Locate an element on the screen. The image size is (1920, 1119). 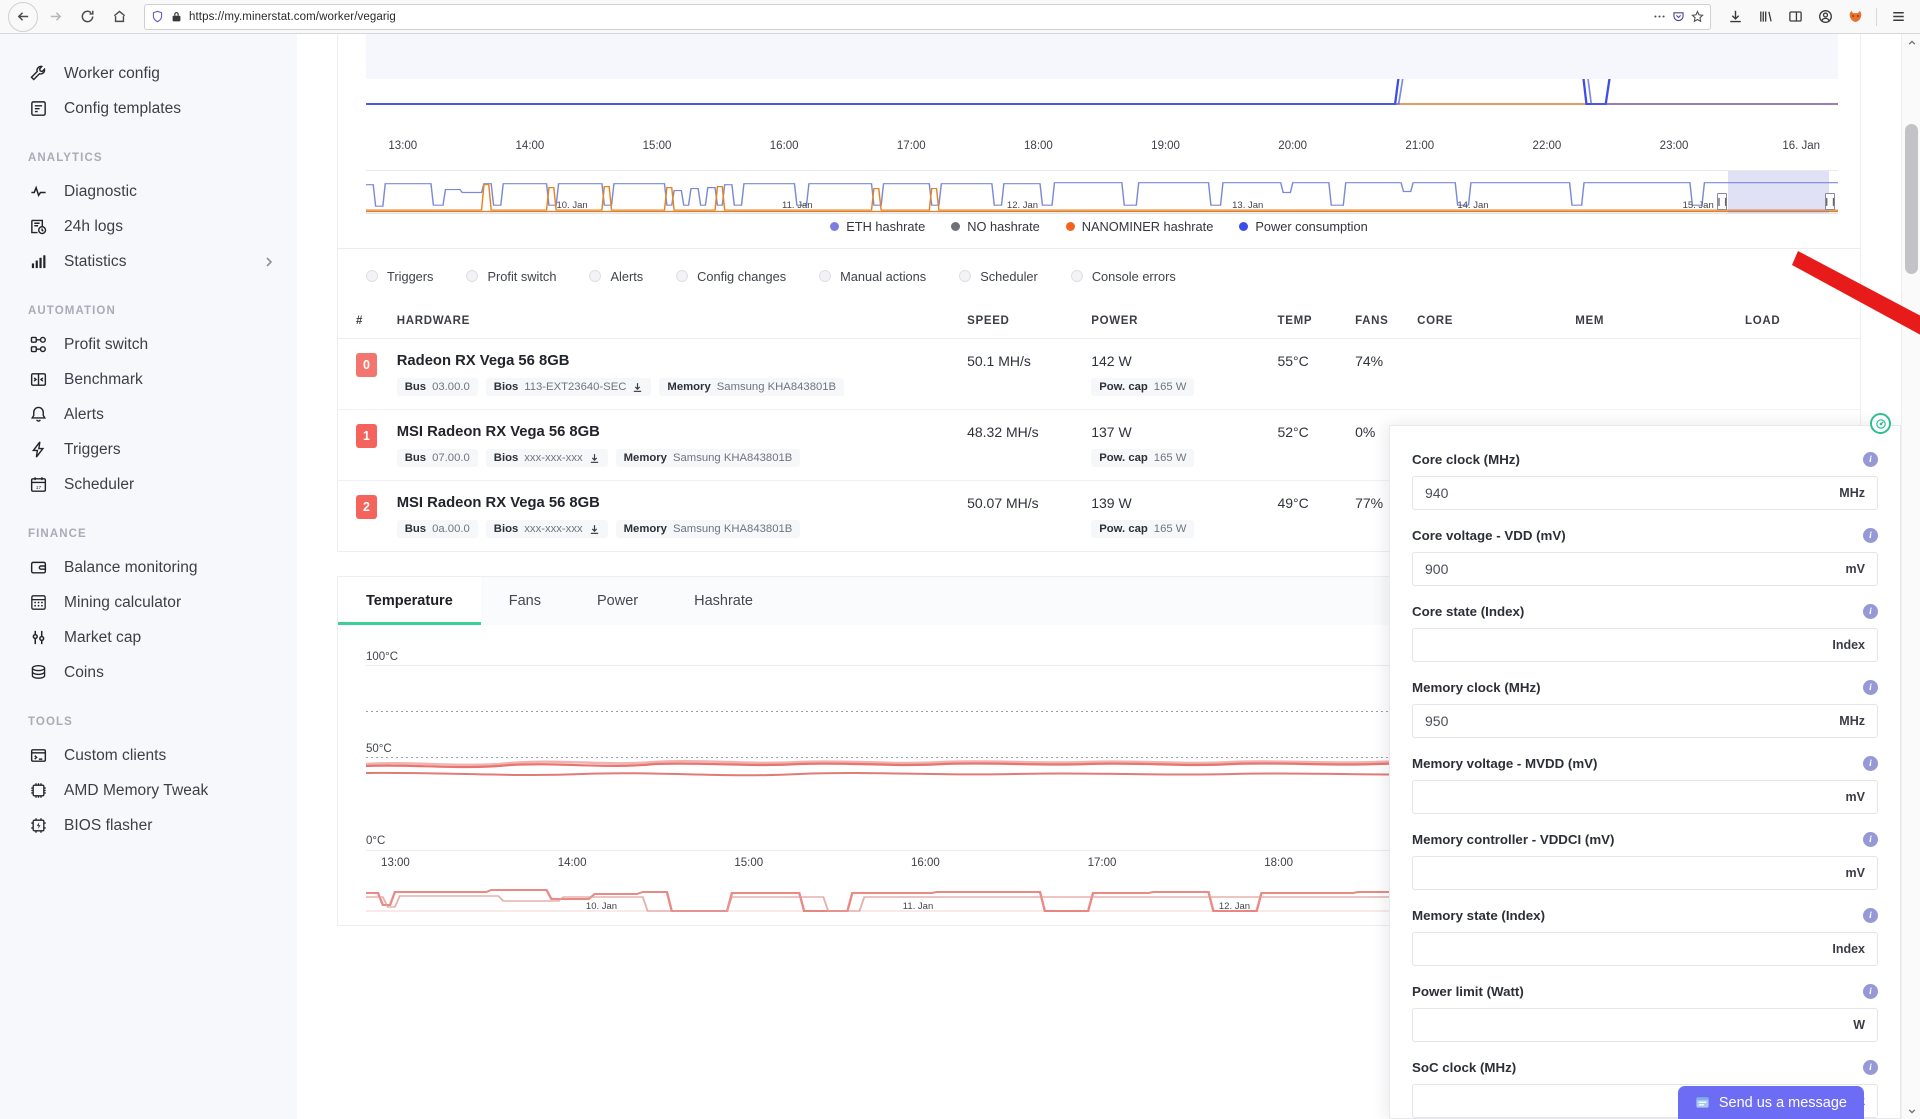
sidebar-item-custom-clients: Custom clients is located at coordinates (148, 755).